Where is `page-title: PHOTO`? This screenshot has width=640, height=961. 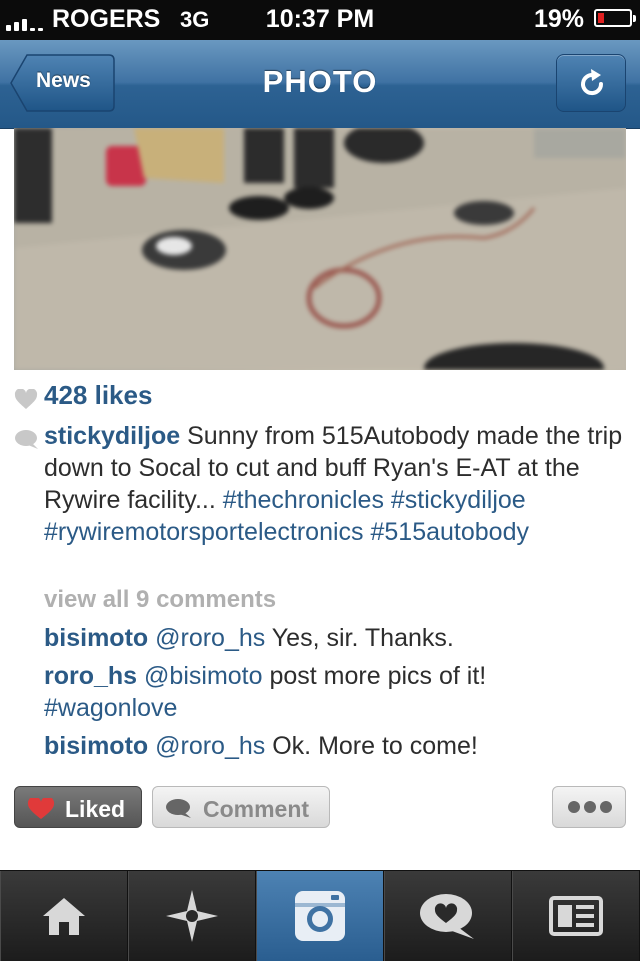 page-title: PHOTO is located at coordinates (320, 81).